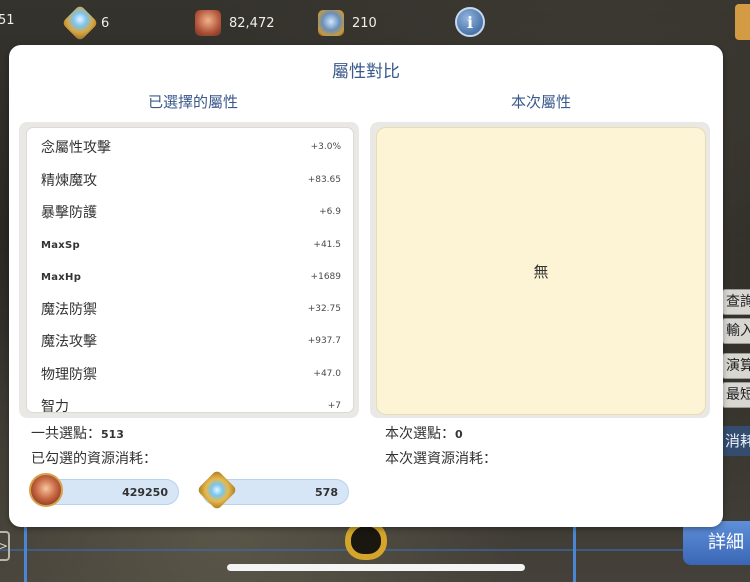  I want to click on list-item: 魔法攻擊 +937.7, so click(190, 341).